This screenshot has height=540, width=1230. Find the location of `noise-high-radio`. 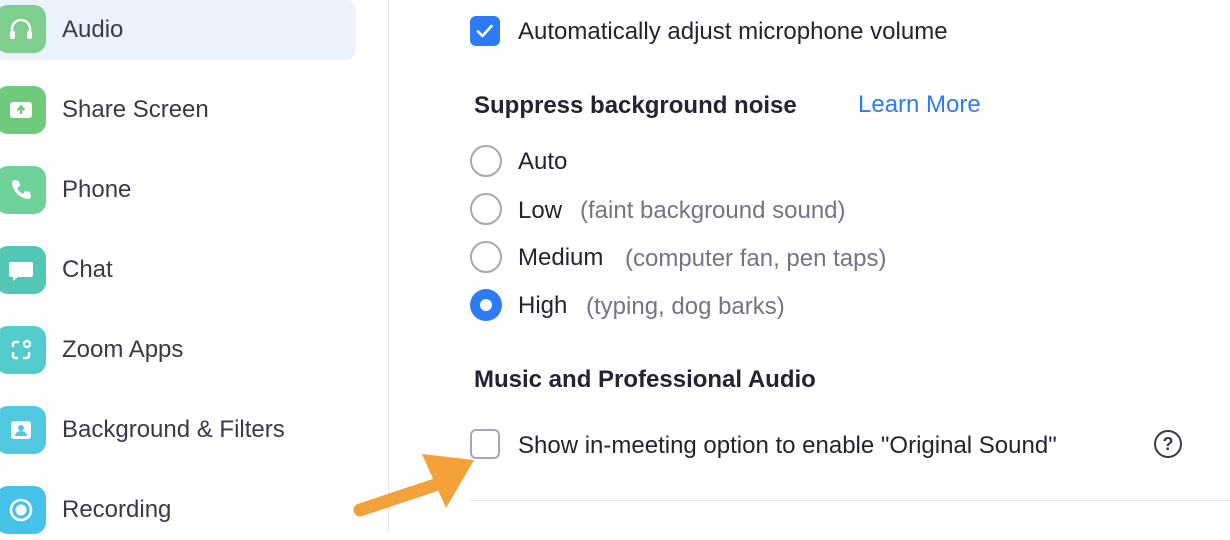

noise-high-radio is located at coordinates (486, 305).